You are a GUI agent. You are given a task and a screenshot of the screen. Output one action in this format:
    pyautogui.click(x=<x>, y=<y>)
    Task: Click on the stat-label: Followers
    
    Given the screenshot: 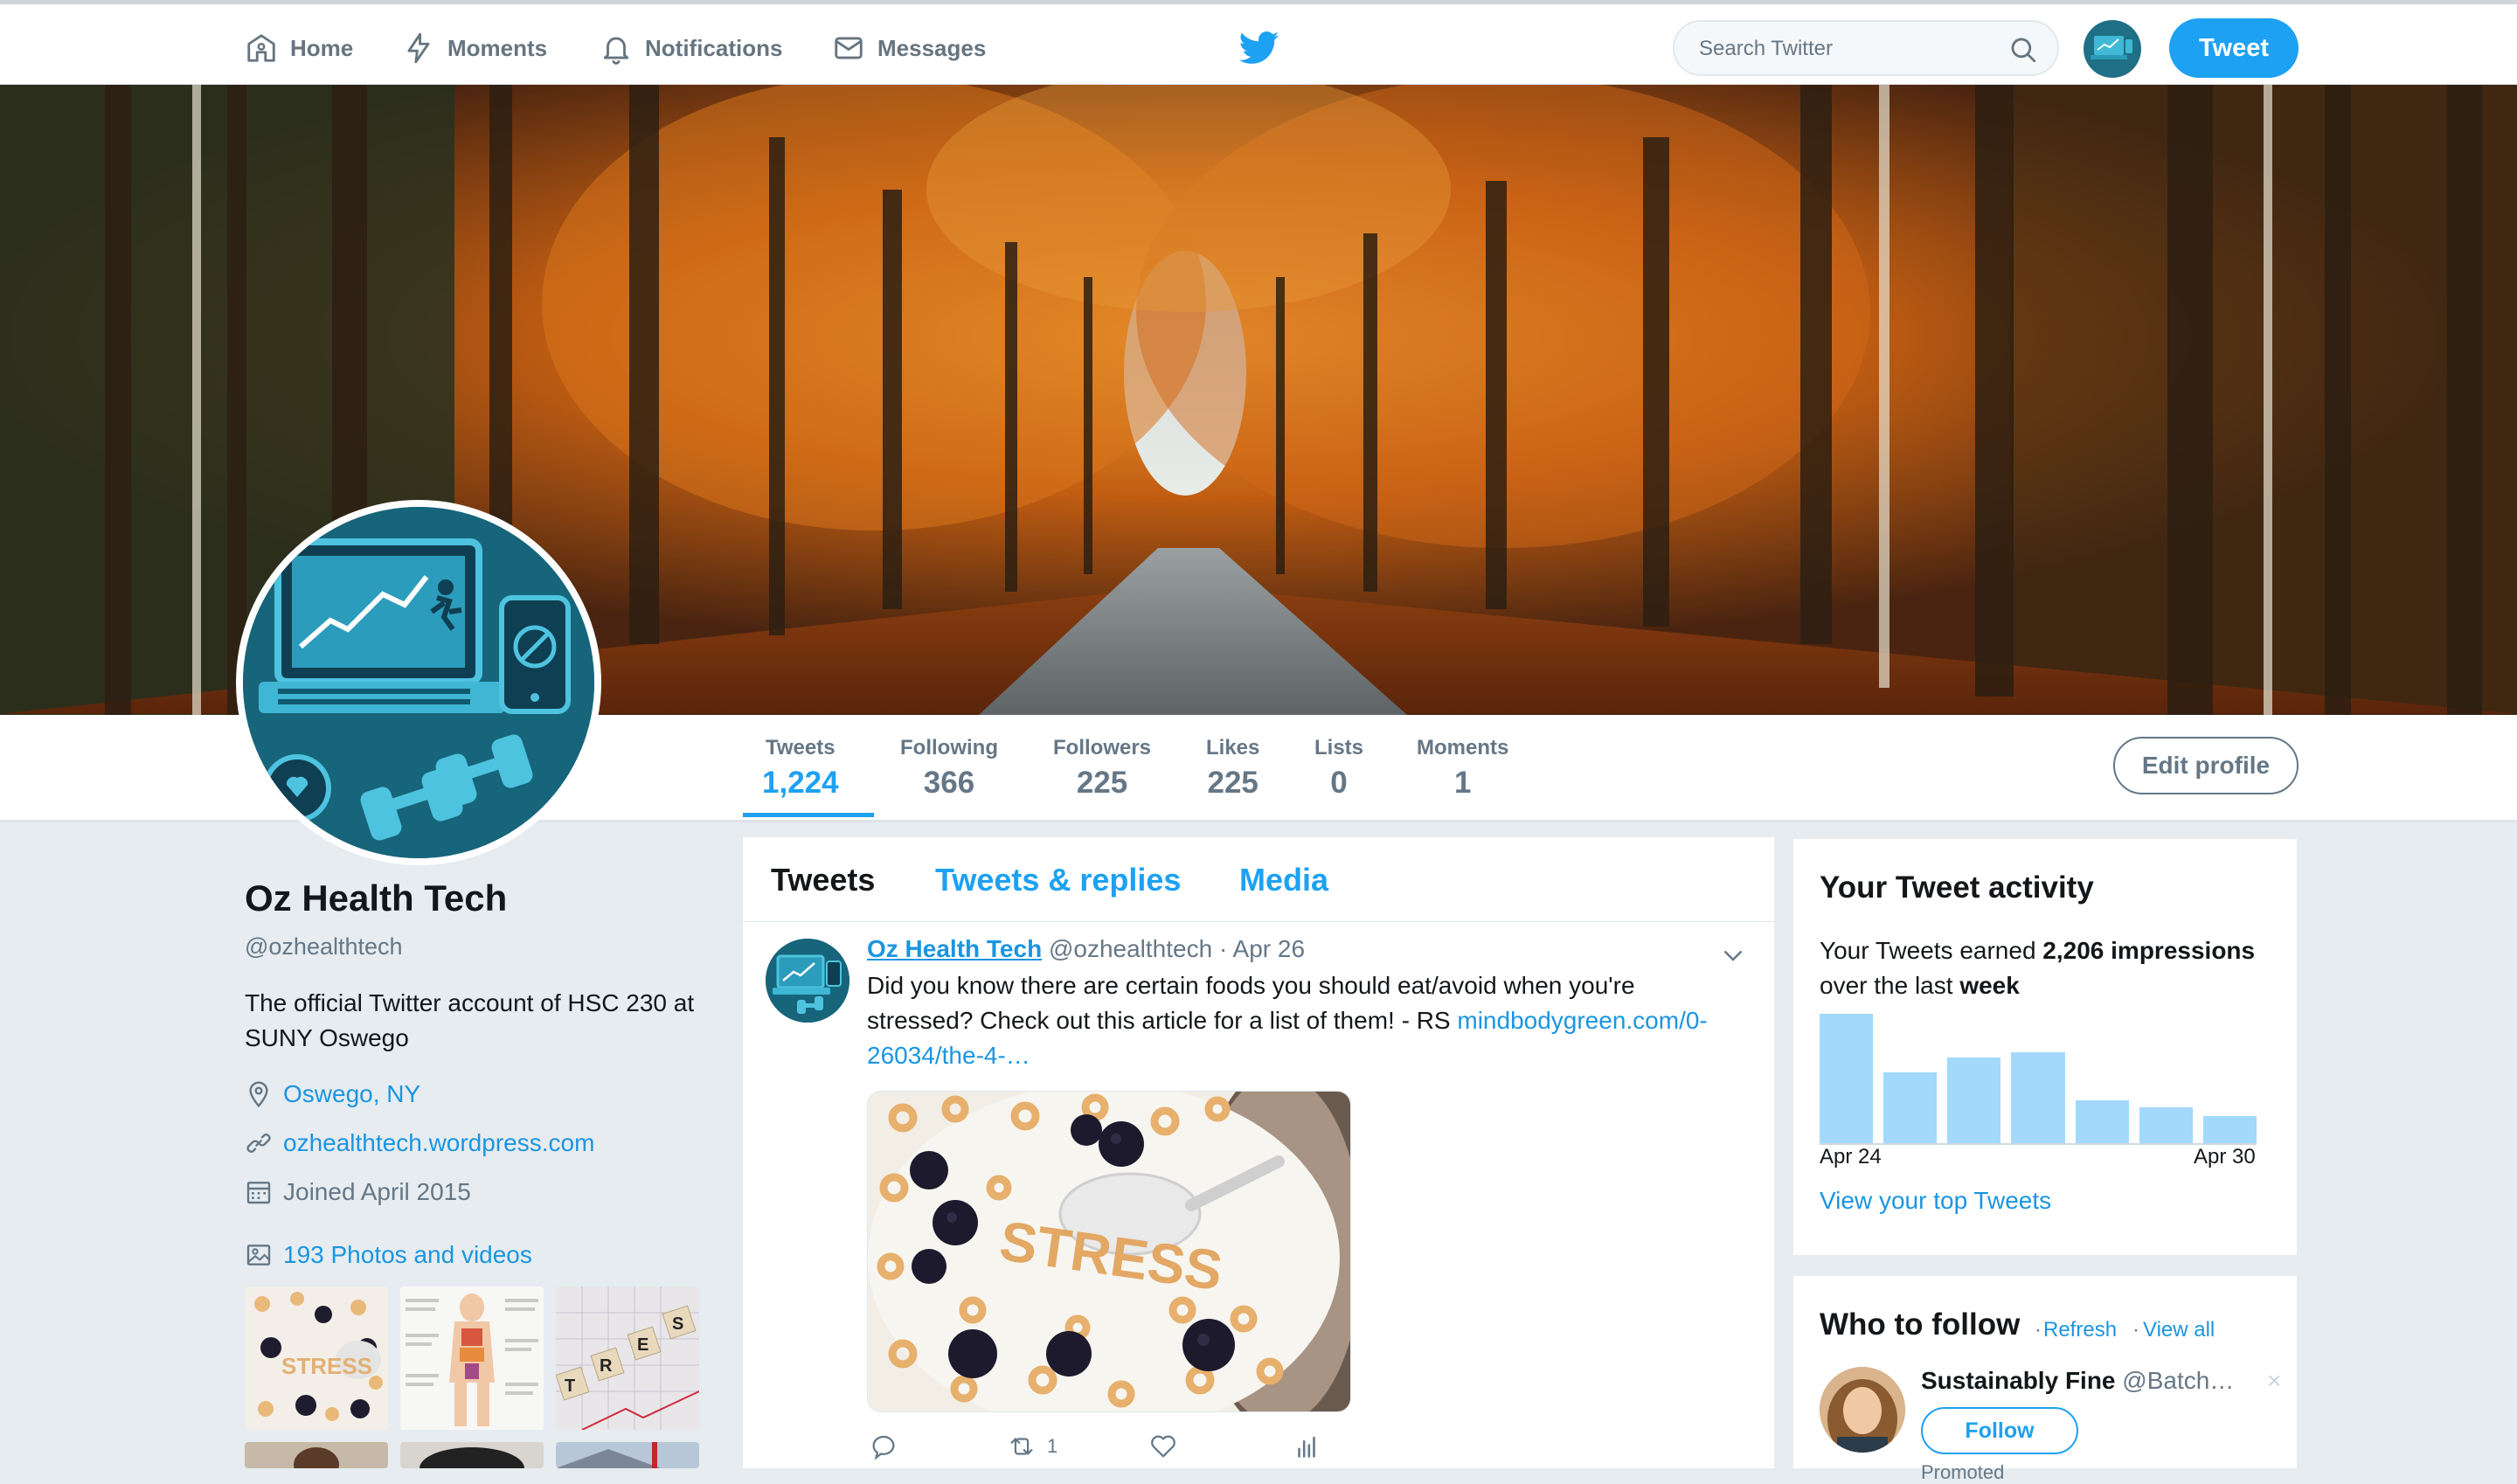 What is the action you would take?
    pyautogui.click(x=1102, y=747)
    